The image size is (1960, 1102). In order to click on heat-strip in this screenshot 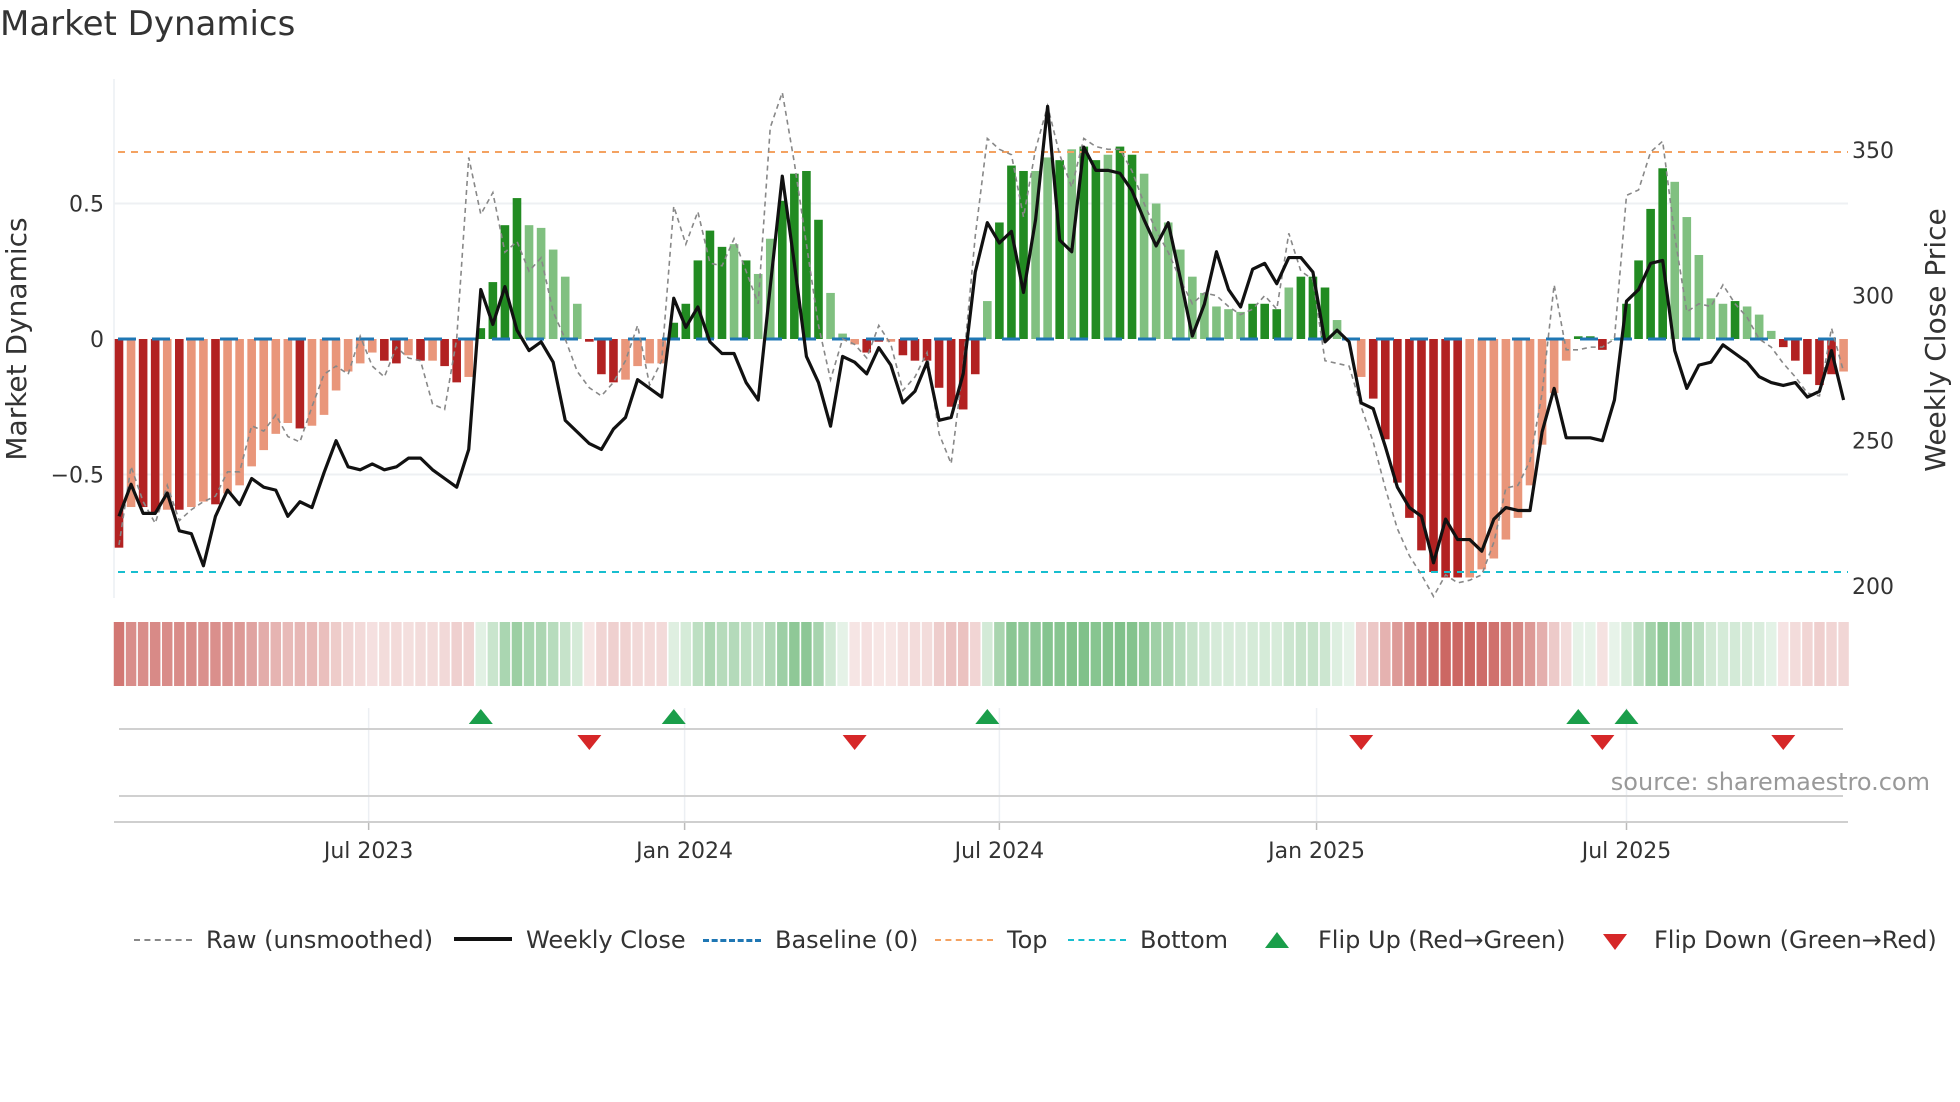, I will do `click(981, 654)`.